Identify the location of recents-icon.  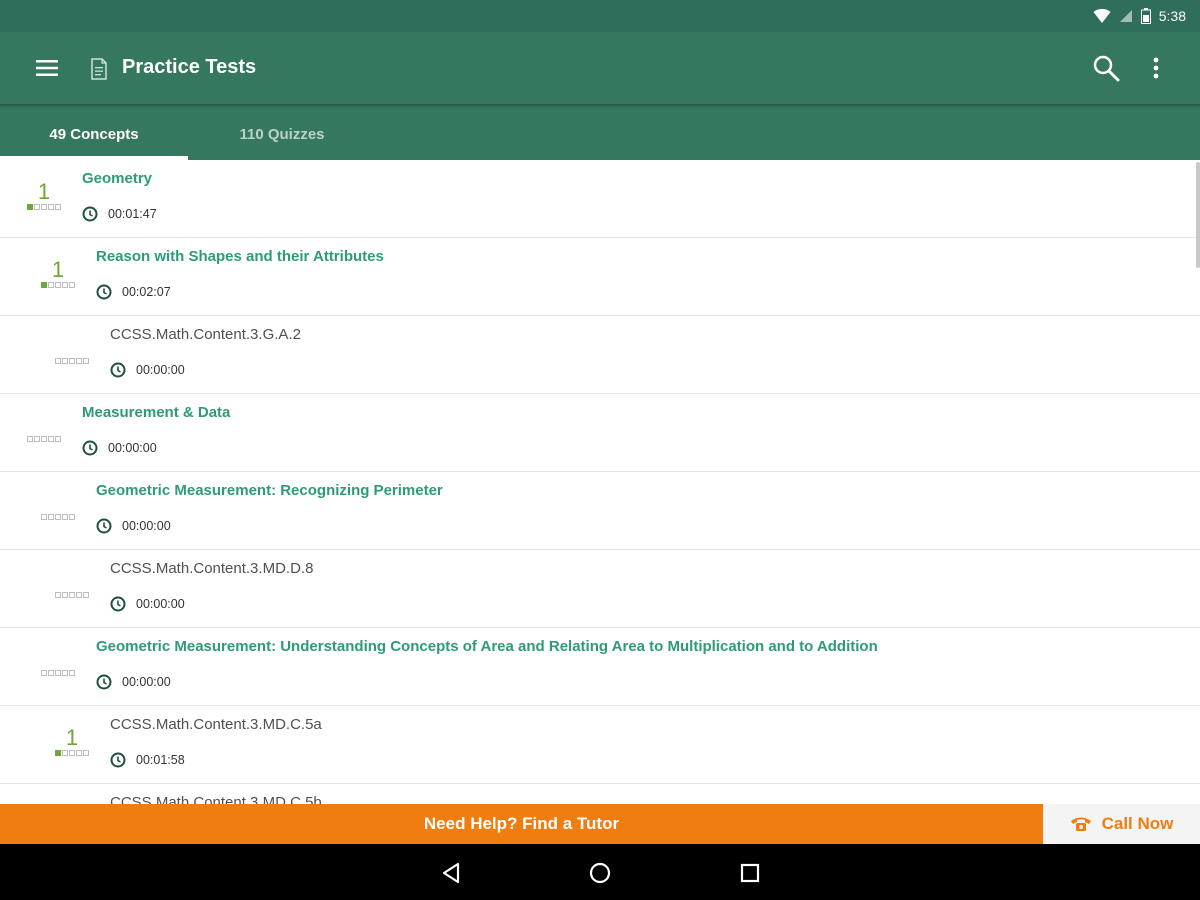
(750, 873).